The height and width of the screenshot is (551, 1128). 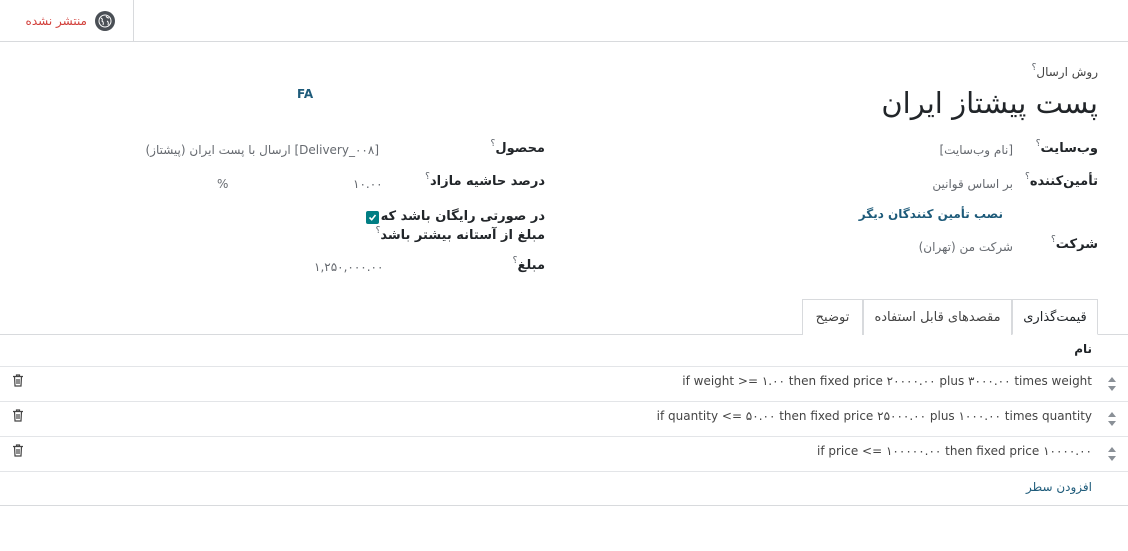 I want to click on margin-field: ۱۰.۰۰, so click(x=368, y=184).